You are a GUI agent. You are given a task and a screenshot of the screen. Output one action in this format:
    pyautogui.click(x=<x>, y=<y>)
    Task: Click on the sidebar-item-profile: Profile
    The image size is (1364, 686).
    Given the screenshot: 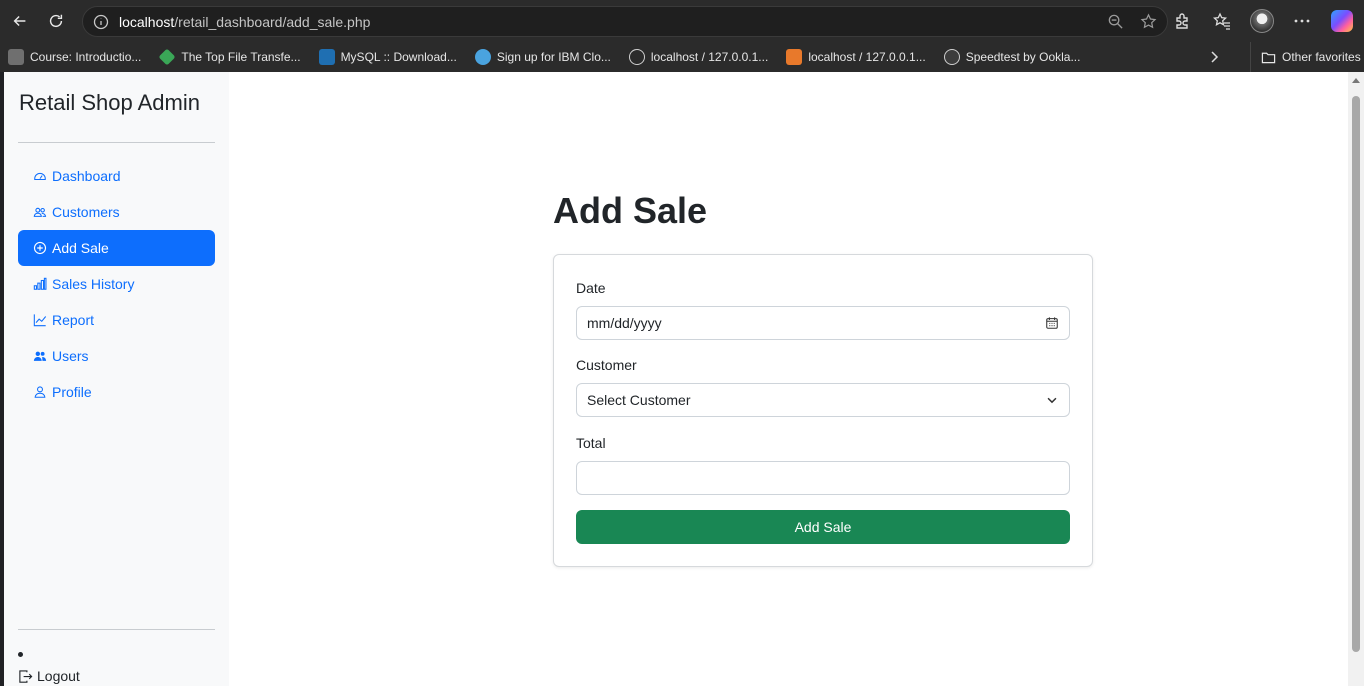 What is the action you would take?
    pyautogui.click(x=116, y=392)
    